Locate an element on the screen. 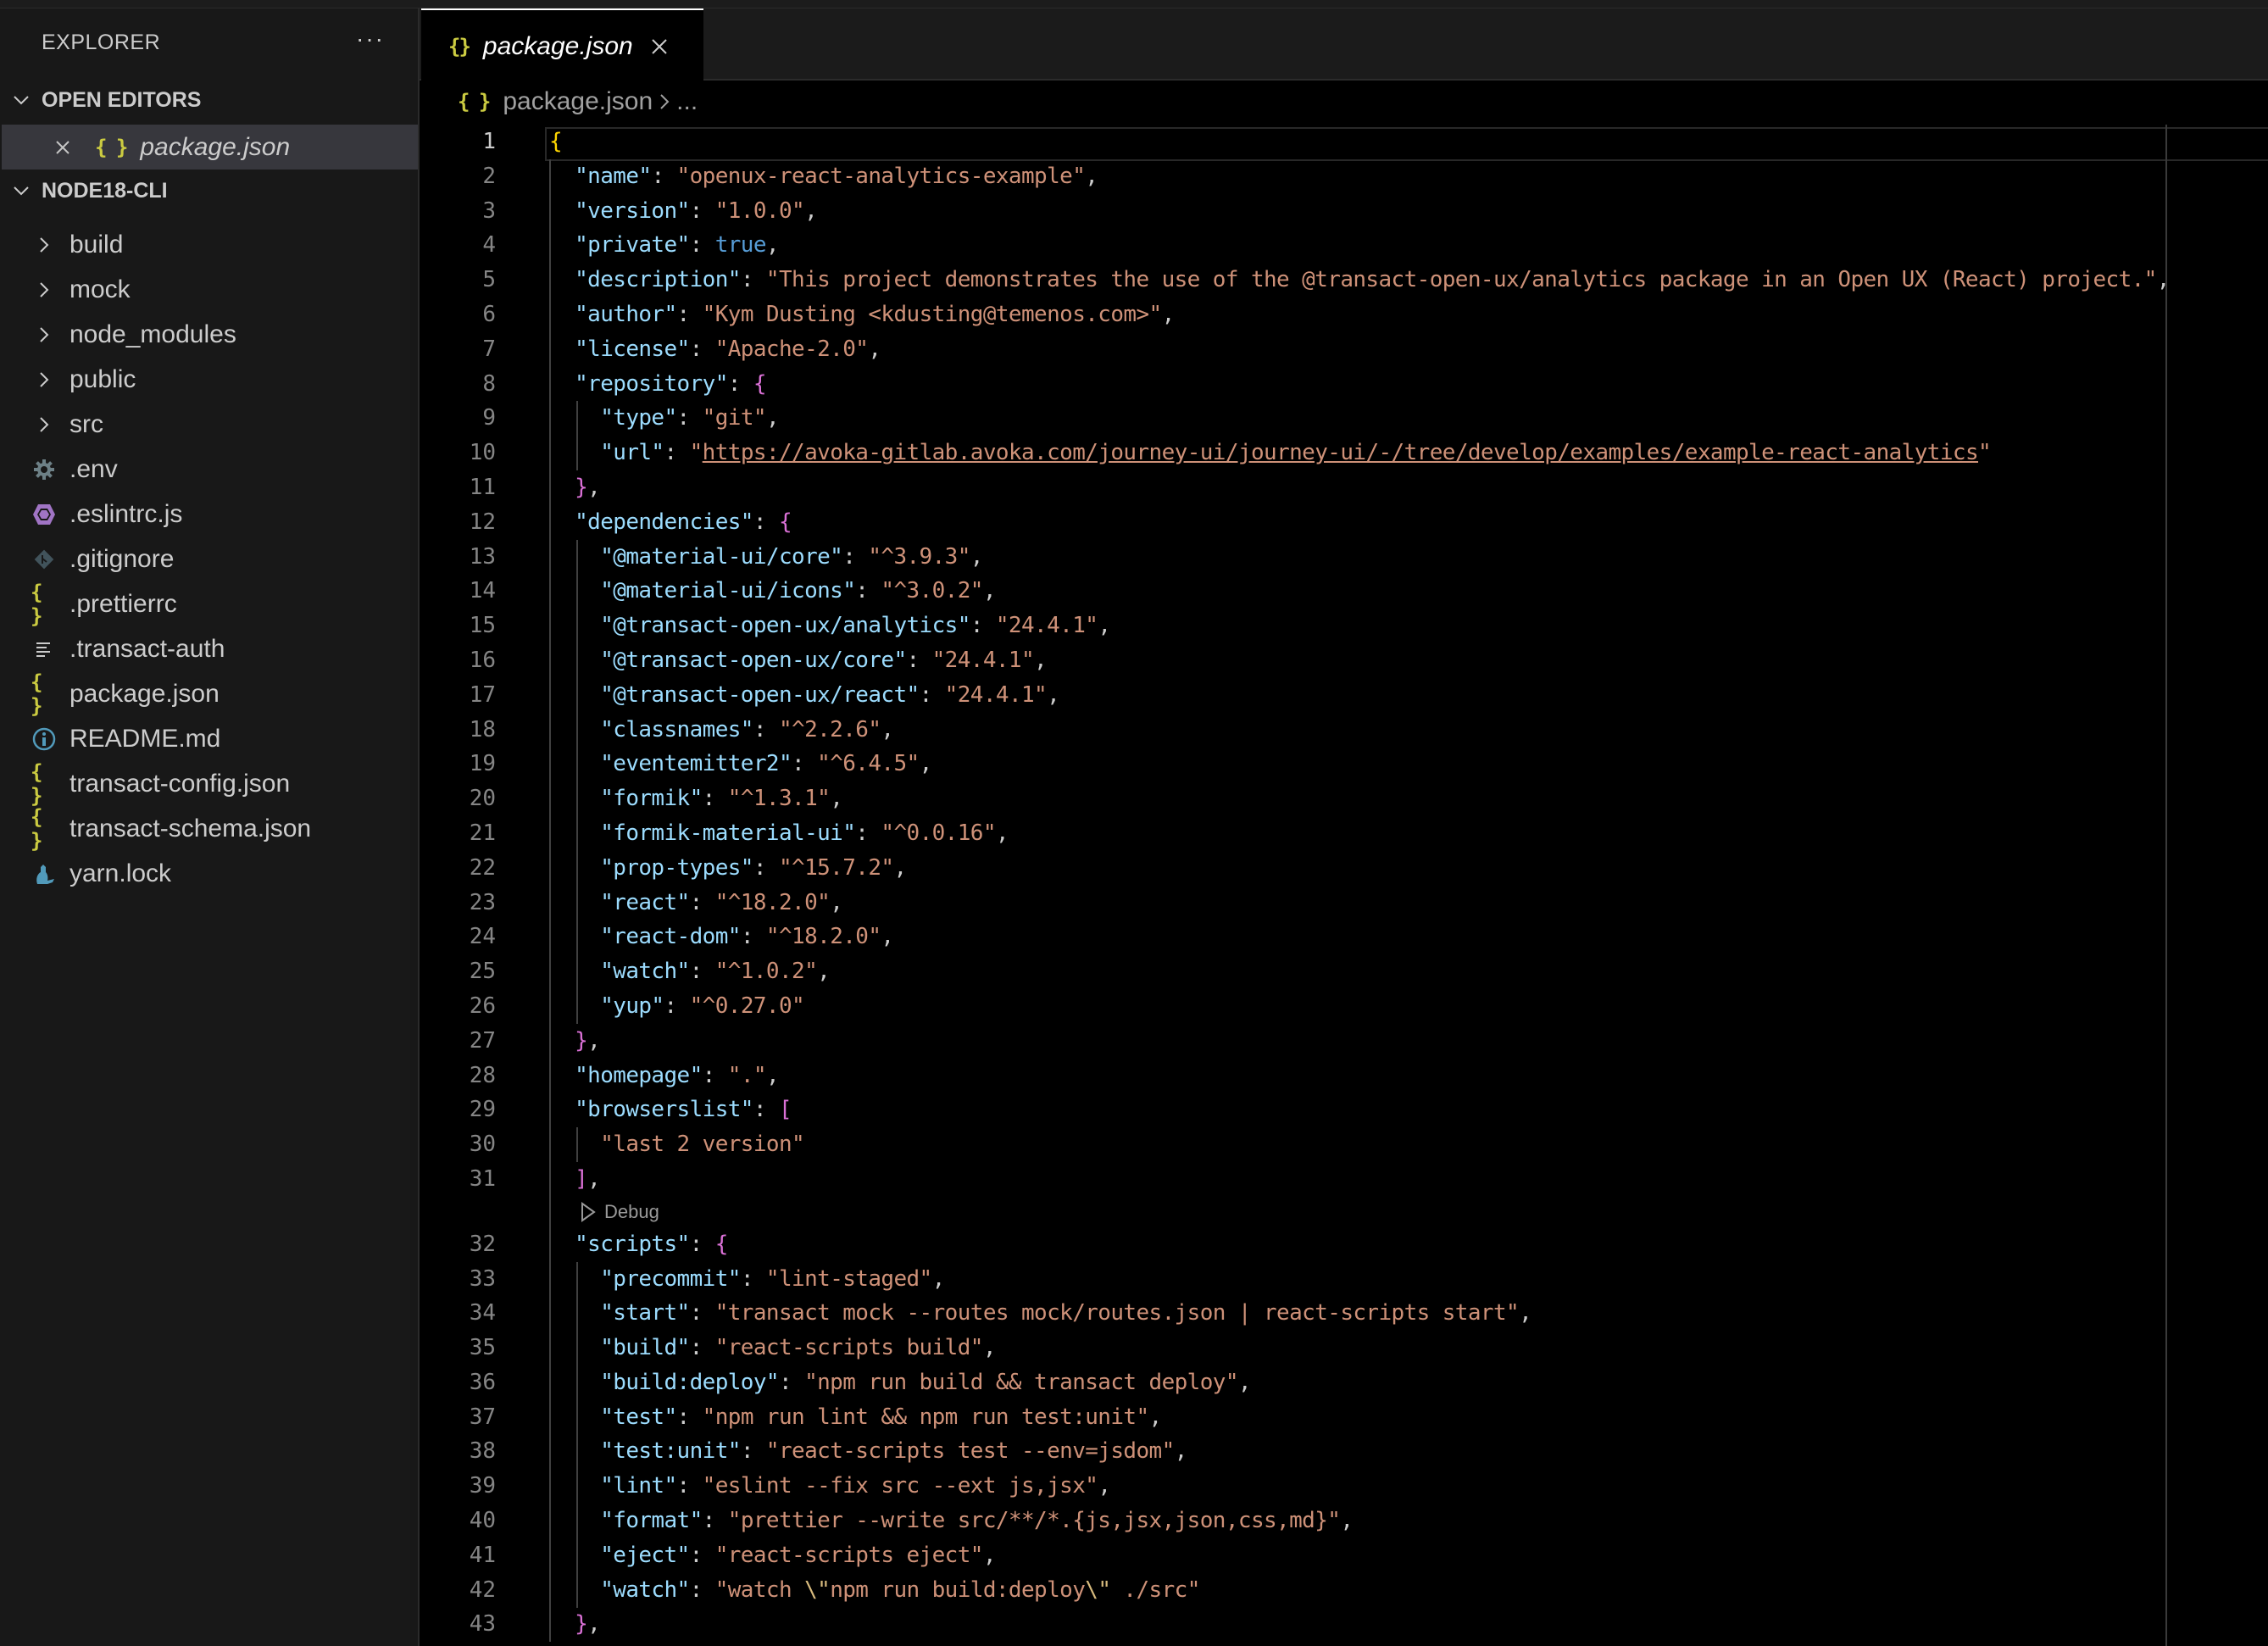 This screenshot has height=1646, width=2268. code-line: 25 "watch": "^1.0.2", is located at coordinates (1344, 971).